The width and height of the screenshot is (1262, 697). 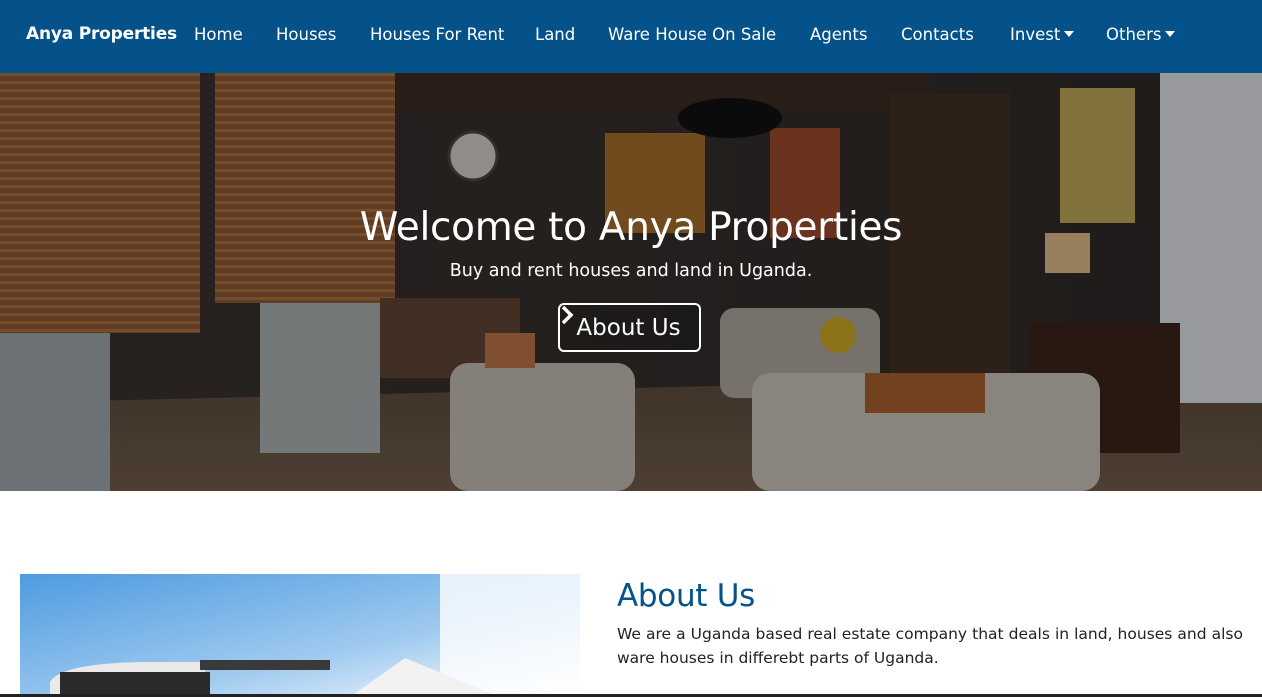 I want to click on nav-item-agents: Agents, so click(x=838, y=34).